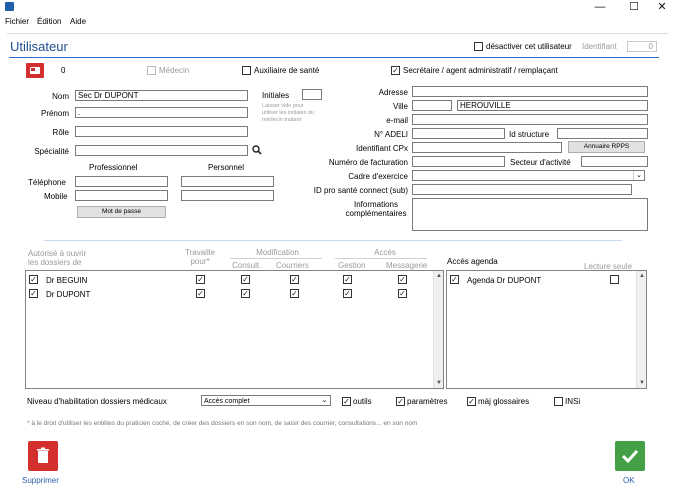 This screenshot has width=675, height=491. What do you see at coordinates (57, 253) in the screenshot?
I see `autorise-label-1: Autorisé à ouvrir` at bounding box center [57, 253].